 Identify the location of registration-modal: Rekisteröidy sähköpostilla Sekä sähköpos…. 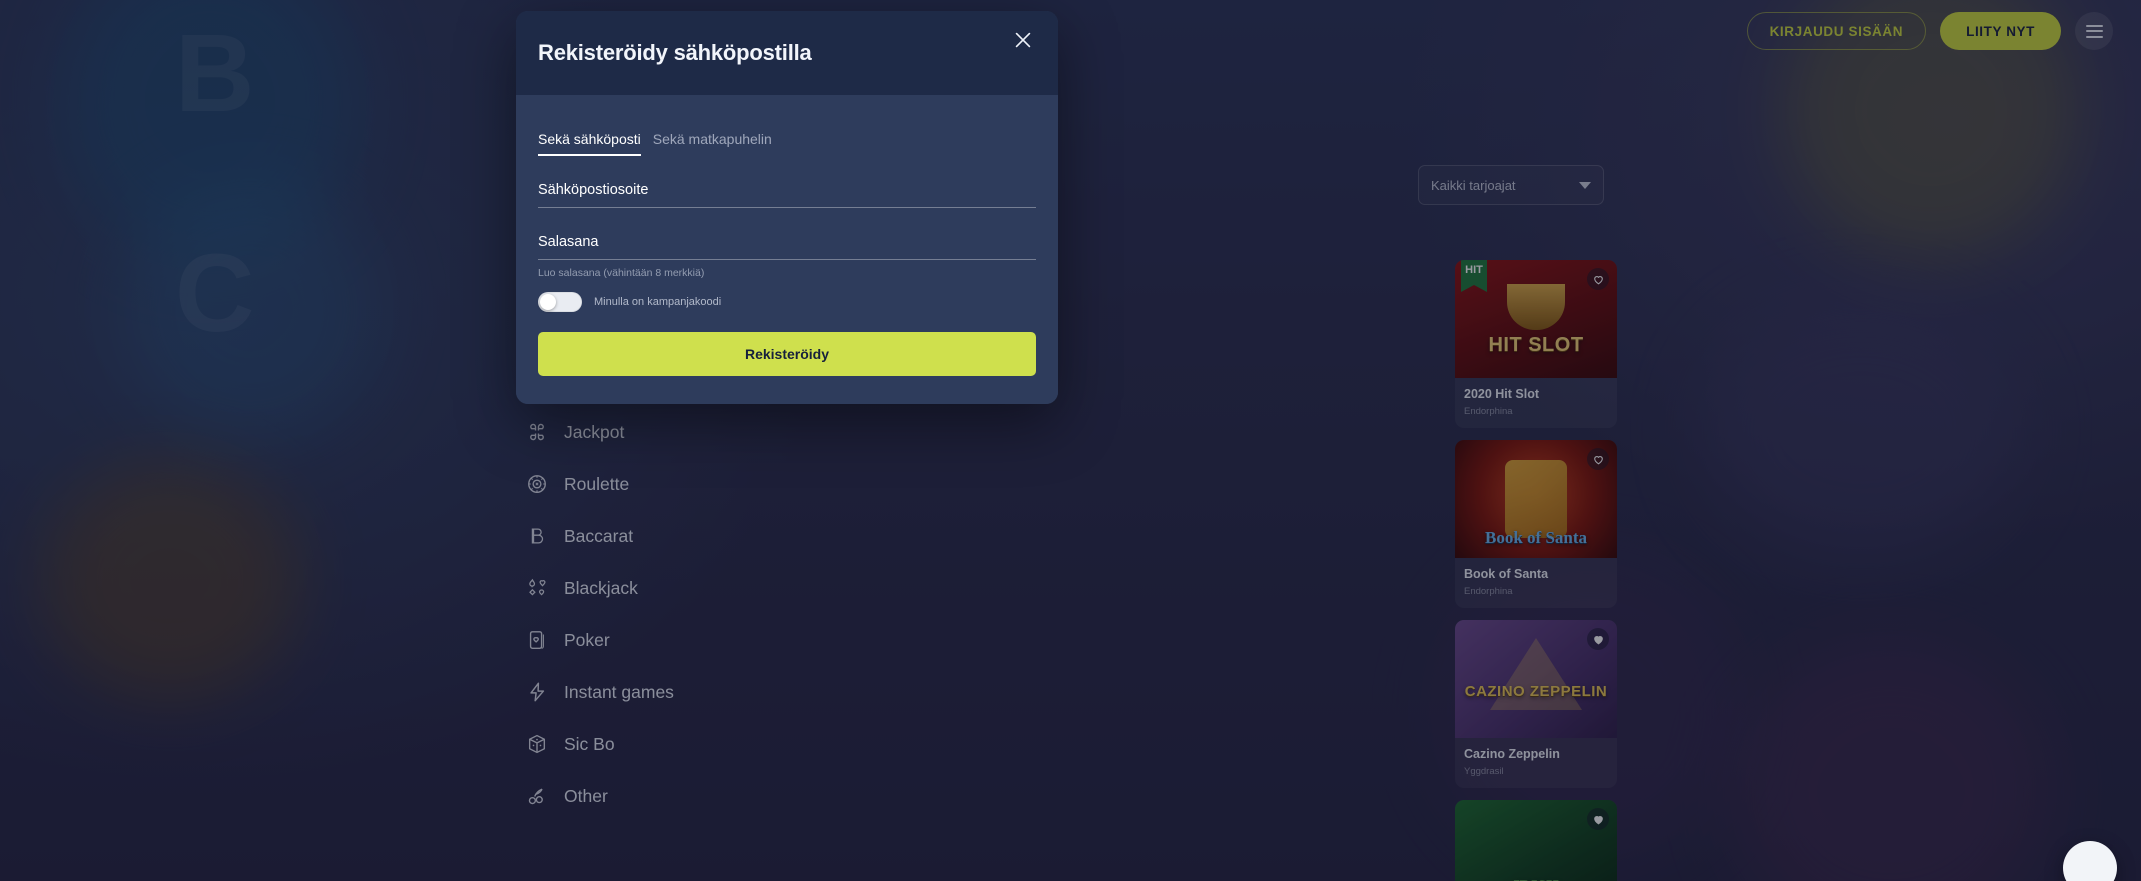
(787, 207).